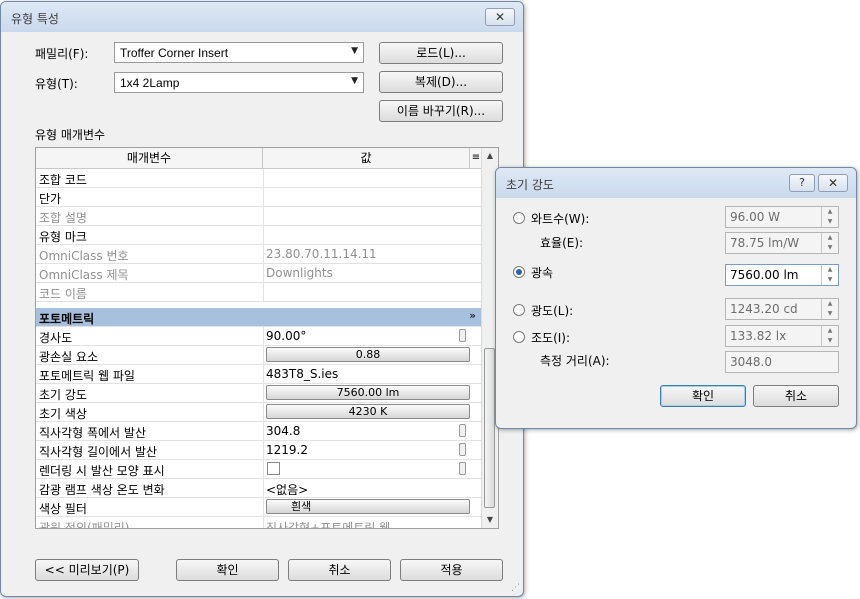 This screenshot has height=599, width=860. What do you see at coordinates (259, 374) in the screenshot?
I see `table-row: 포토메트릭 웹 파일 483T8_S.ies` at bounding box center [259, 374].